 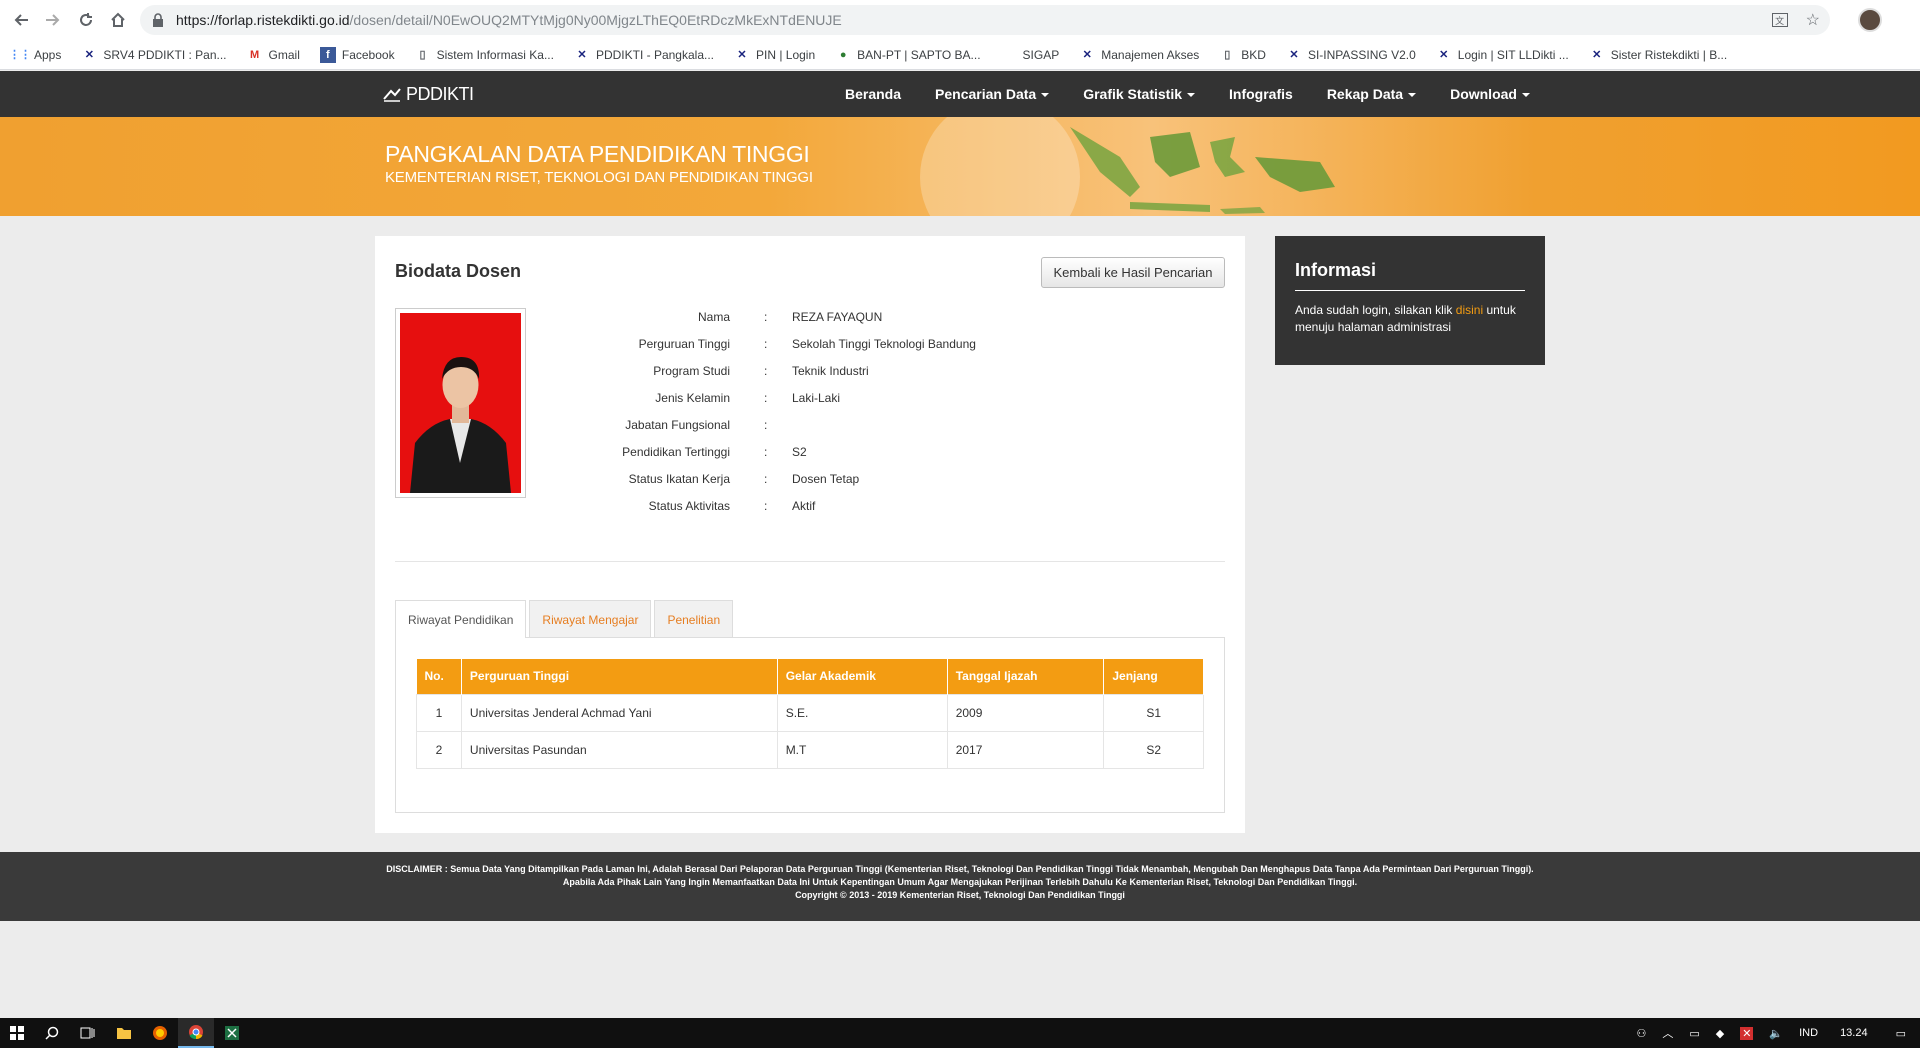 I want to click on chrome-icon, so click(x=196, y=1033).